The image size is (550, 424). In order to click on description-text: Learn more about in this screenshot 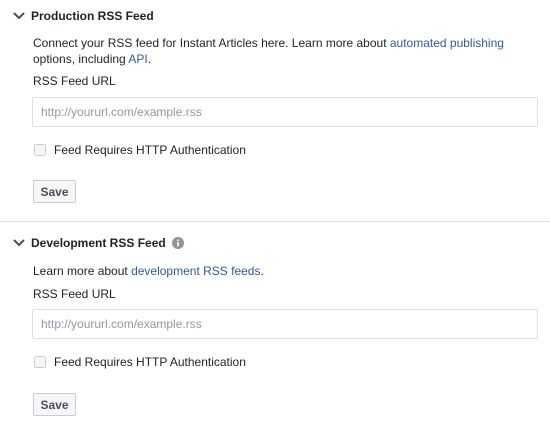, I will do `click(82, 271)`.